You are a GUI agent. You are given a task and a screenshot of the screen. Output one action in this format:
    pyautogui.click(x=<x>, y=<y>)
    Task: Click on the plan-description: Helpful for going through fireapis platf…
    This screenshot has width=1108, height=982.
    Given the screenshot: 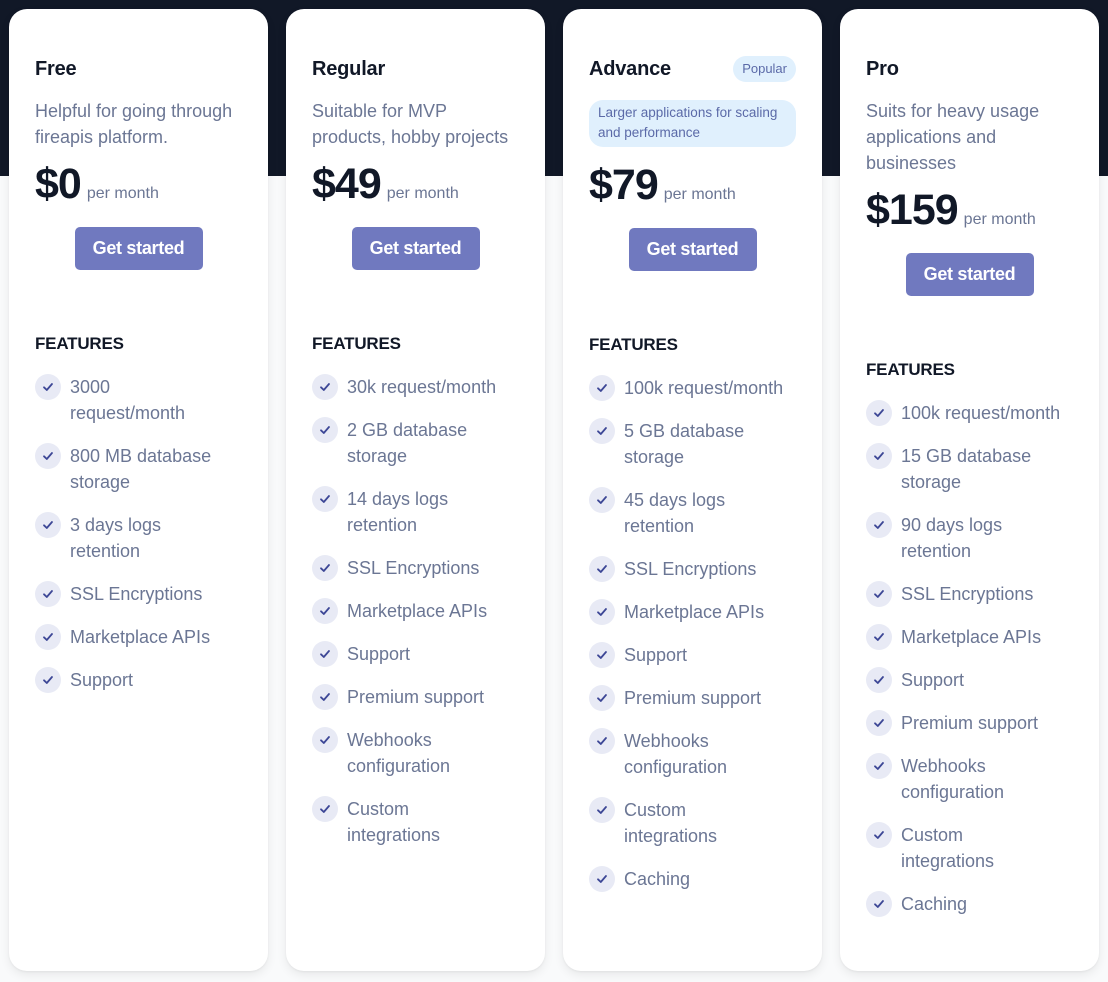 What is the action you would take?
    pyautogui.click(x=134, y=124)
    